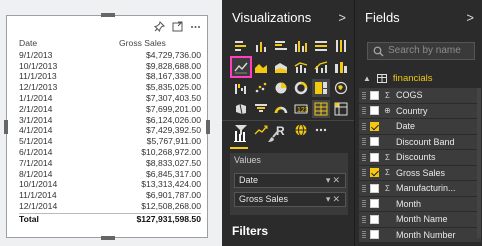  Describe the element at coordinates (110, 218) in the screenshot. I see `table-total-row: Total $127,931,598.50` at that location.